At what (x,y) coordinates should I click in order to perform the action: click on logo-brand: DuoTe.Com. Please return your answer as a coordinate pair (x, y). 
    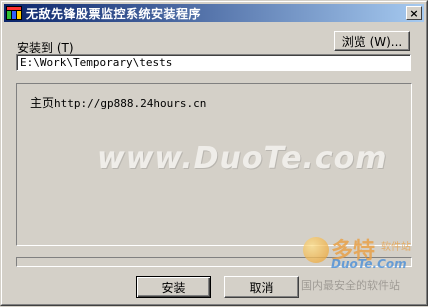
    Looking at the image, I should click on (369, 264).